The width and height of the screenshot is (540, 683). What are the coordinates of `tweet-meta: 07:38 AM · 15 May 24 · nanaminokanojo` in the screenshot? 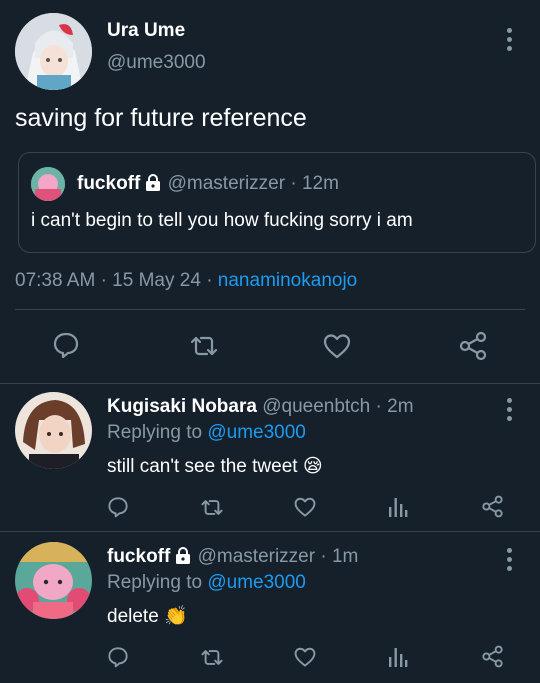 It's located at (186, 281).